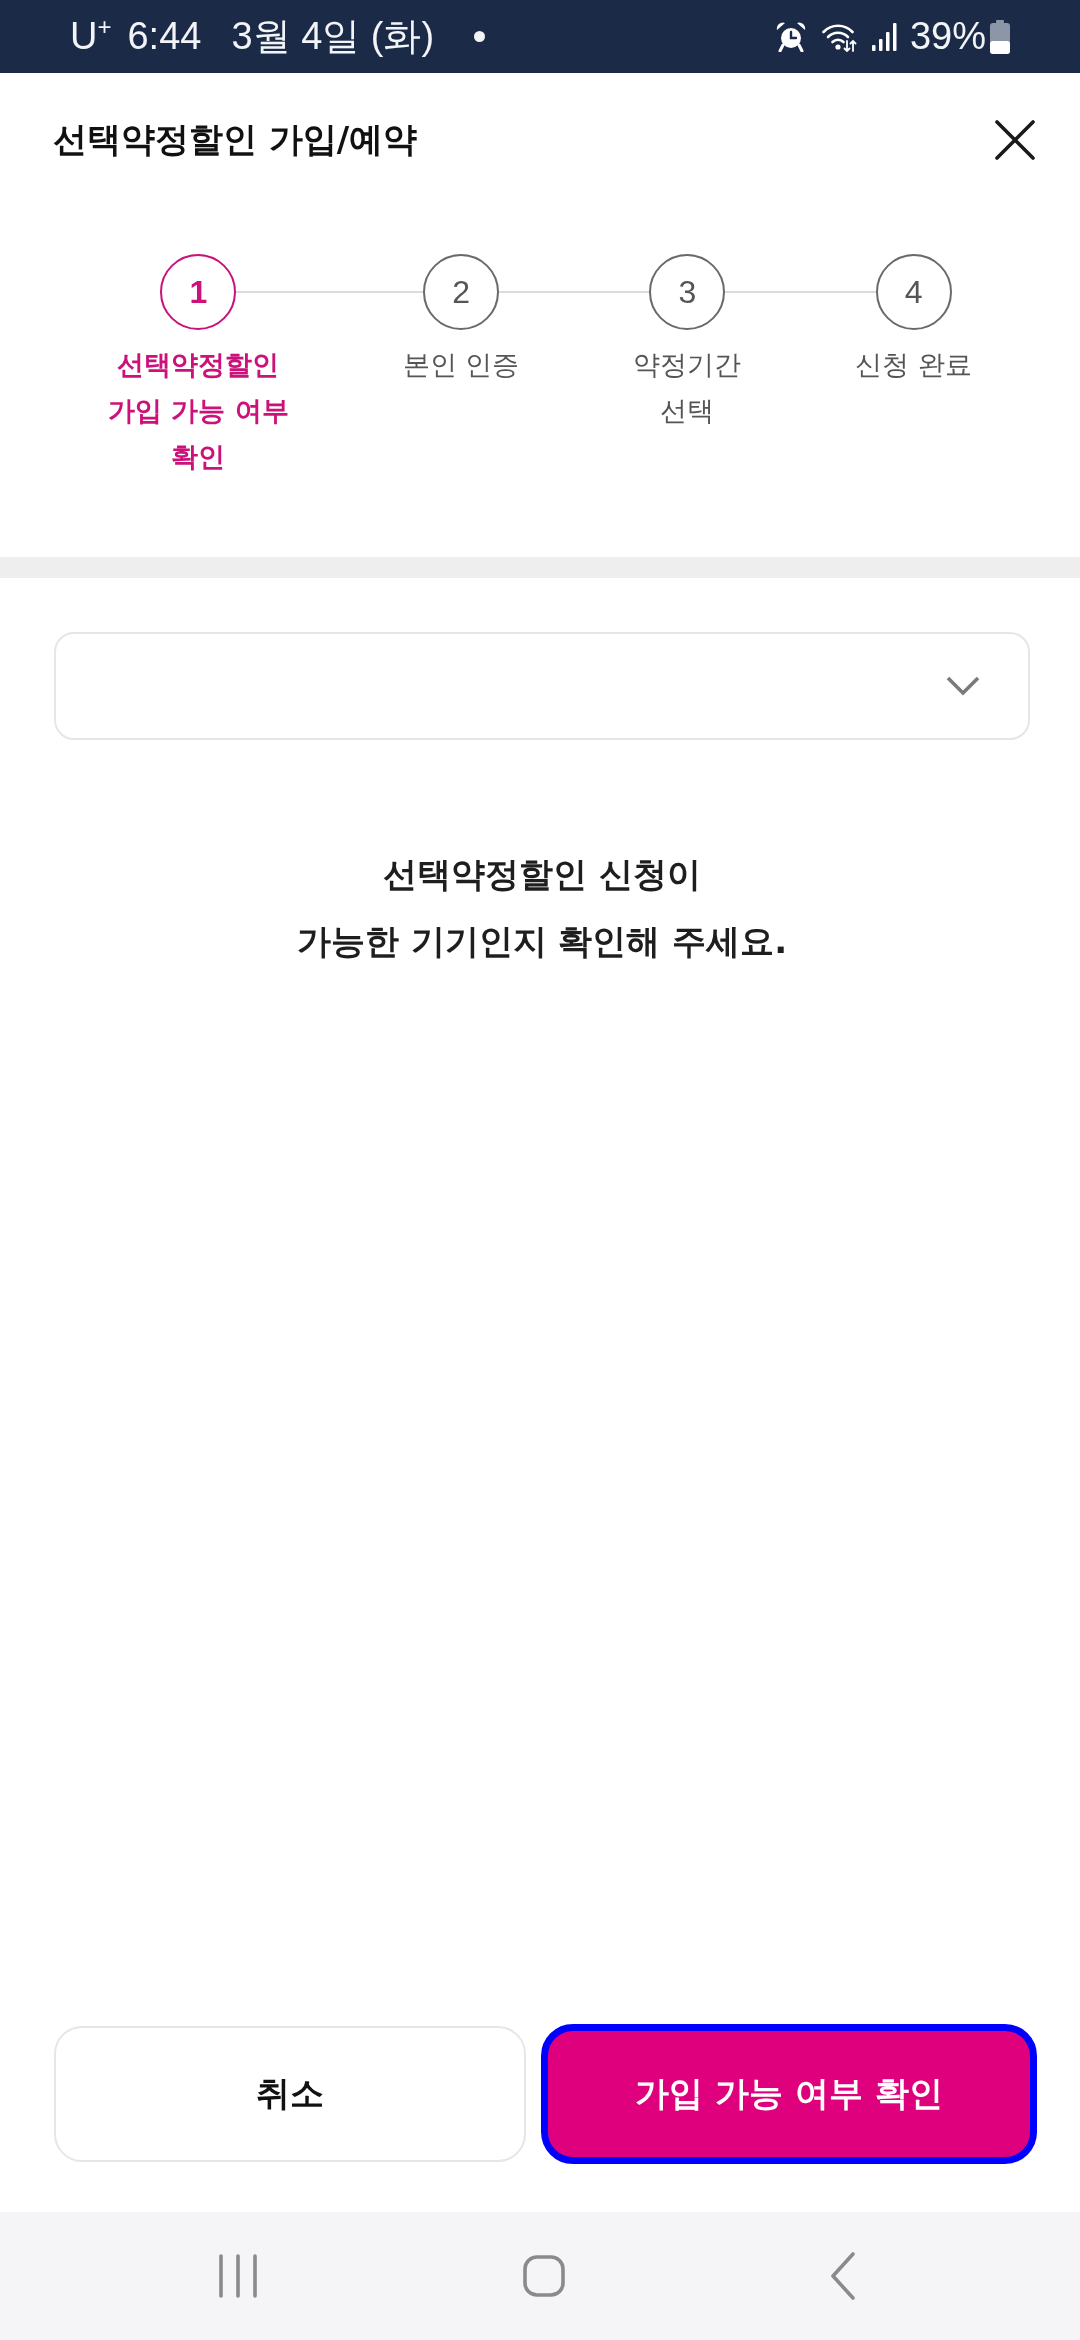 The image size is (1080, 2340). What do you see at coordinates (1000, 36) in the screenshot?
I see `battery-icon` at bounding box center [1000, 36].